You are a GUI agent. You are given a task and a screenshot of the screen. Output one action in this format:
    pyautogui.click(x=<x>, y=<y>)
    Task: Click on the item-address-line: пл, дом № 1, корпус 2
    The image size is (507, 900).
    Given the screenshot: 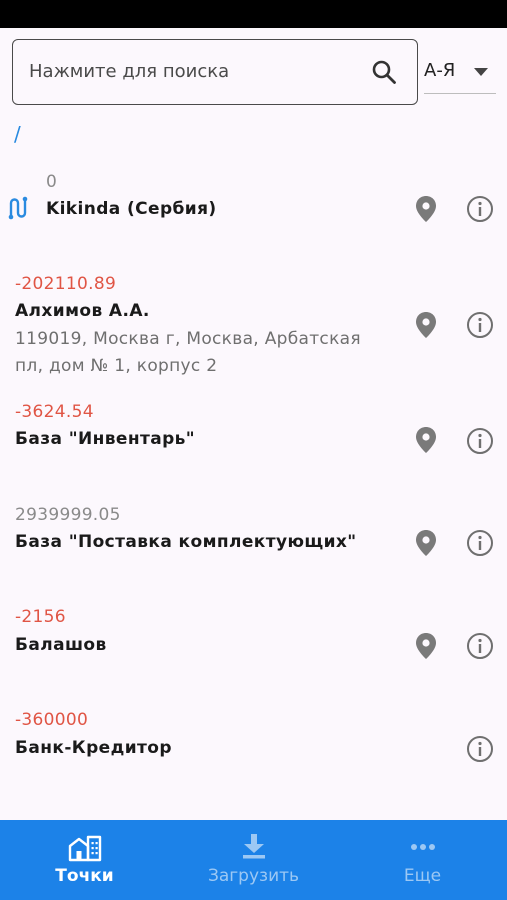 What is the action you would take?
    pyautogui.click(x=116, y=366)
    